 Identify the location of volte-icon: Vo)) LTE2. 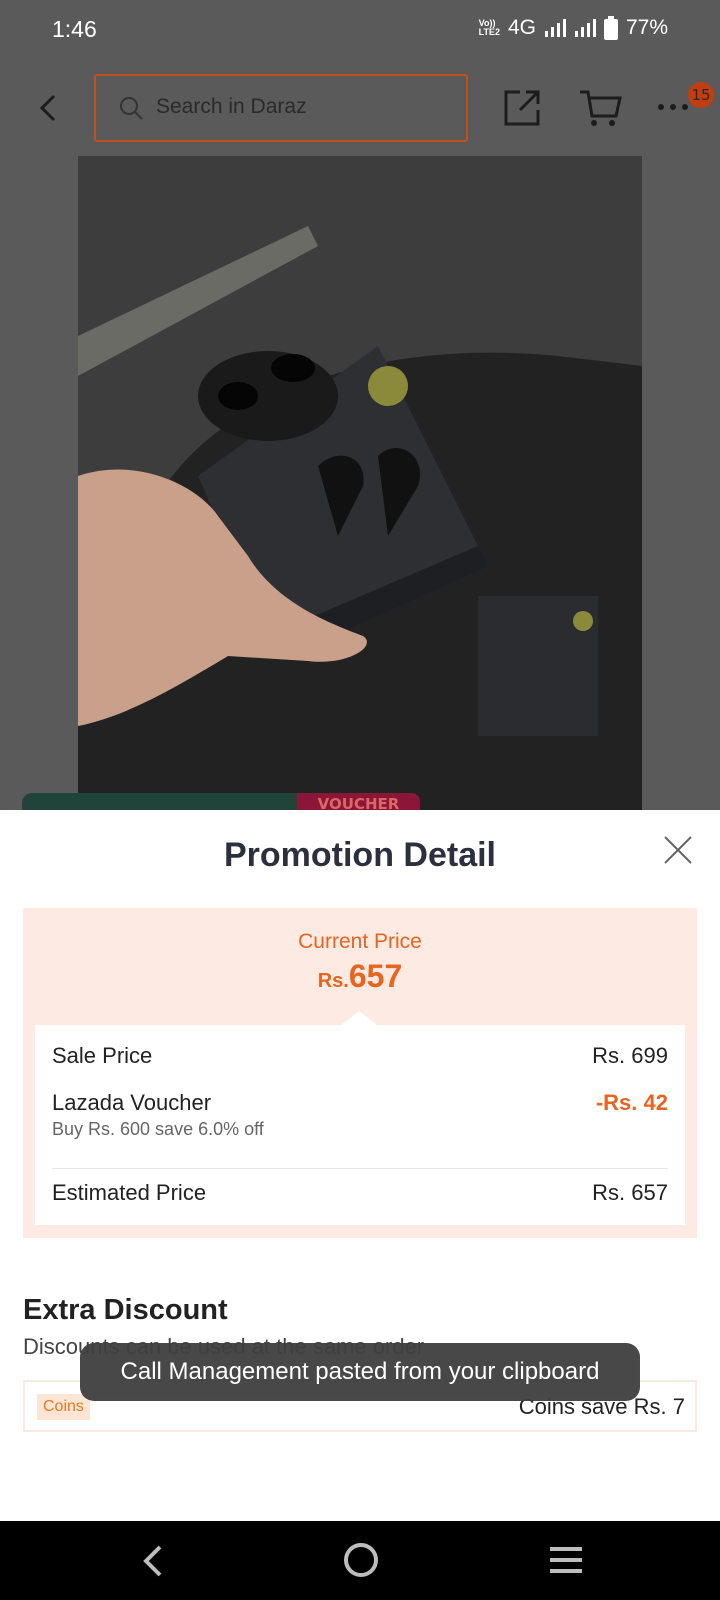
(489, 28).